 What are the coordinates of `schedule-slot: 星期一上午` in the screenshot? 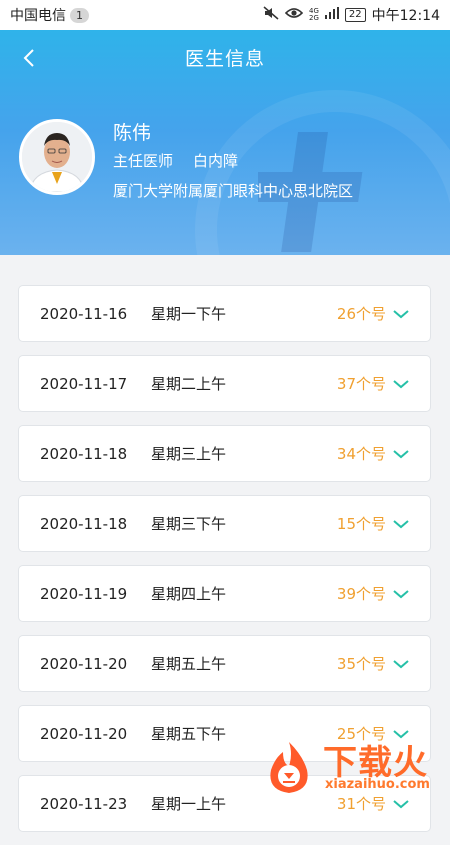 It's located at (189, 804).